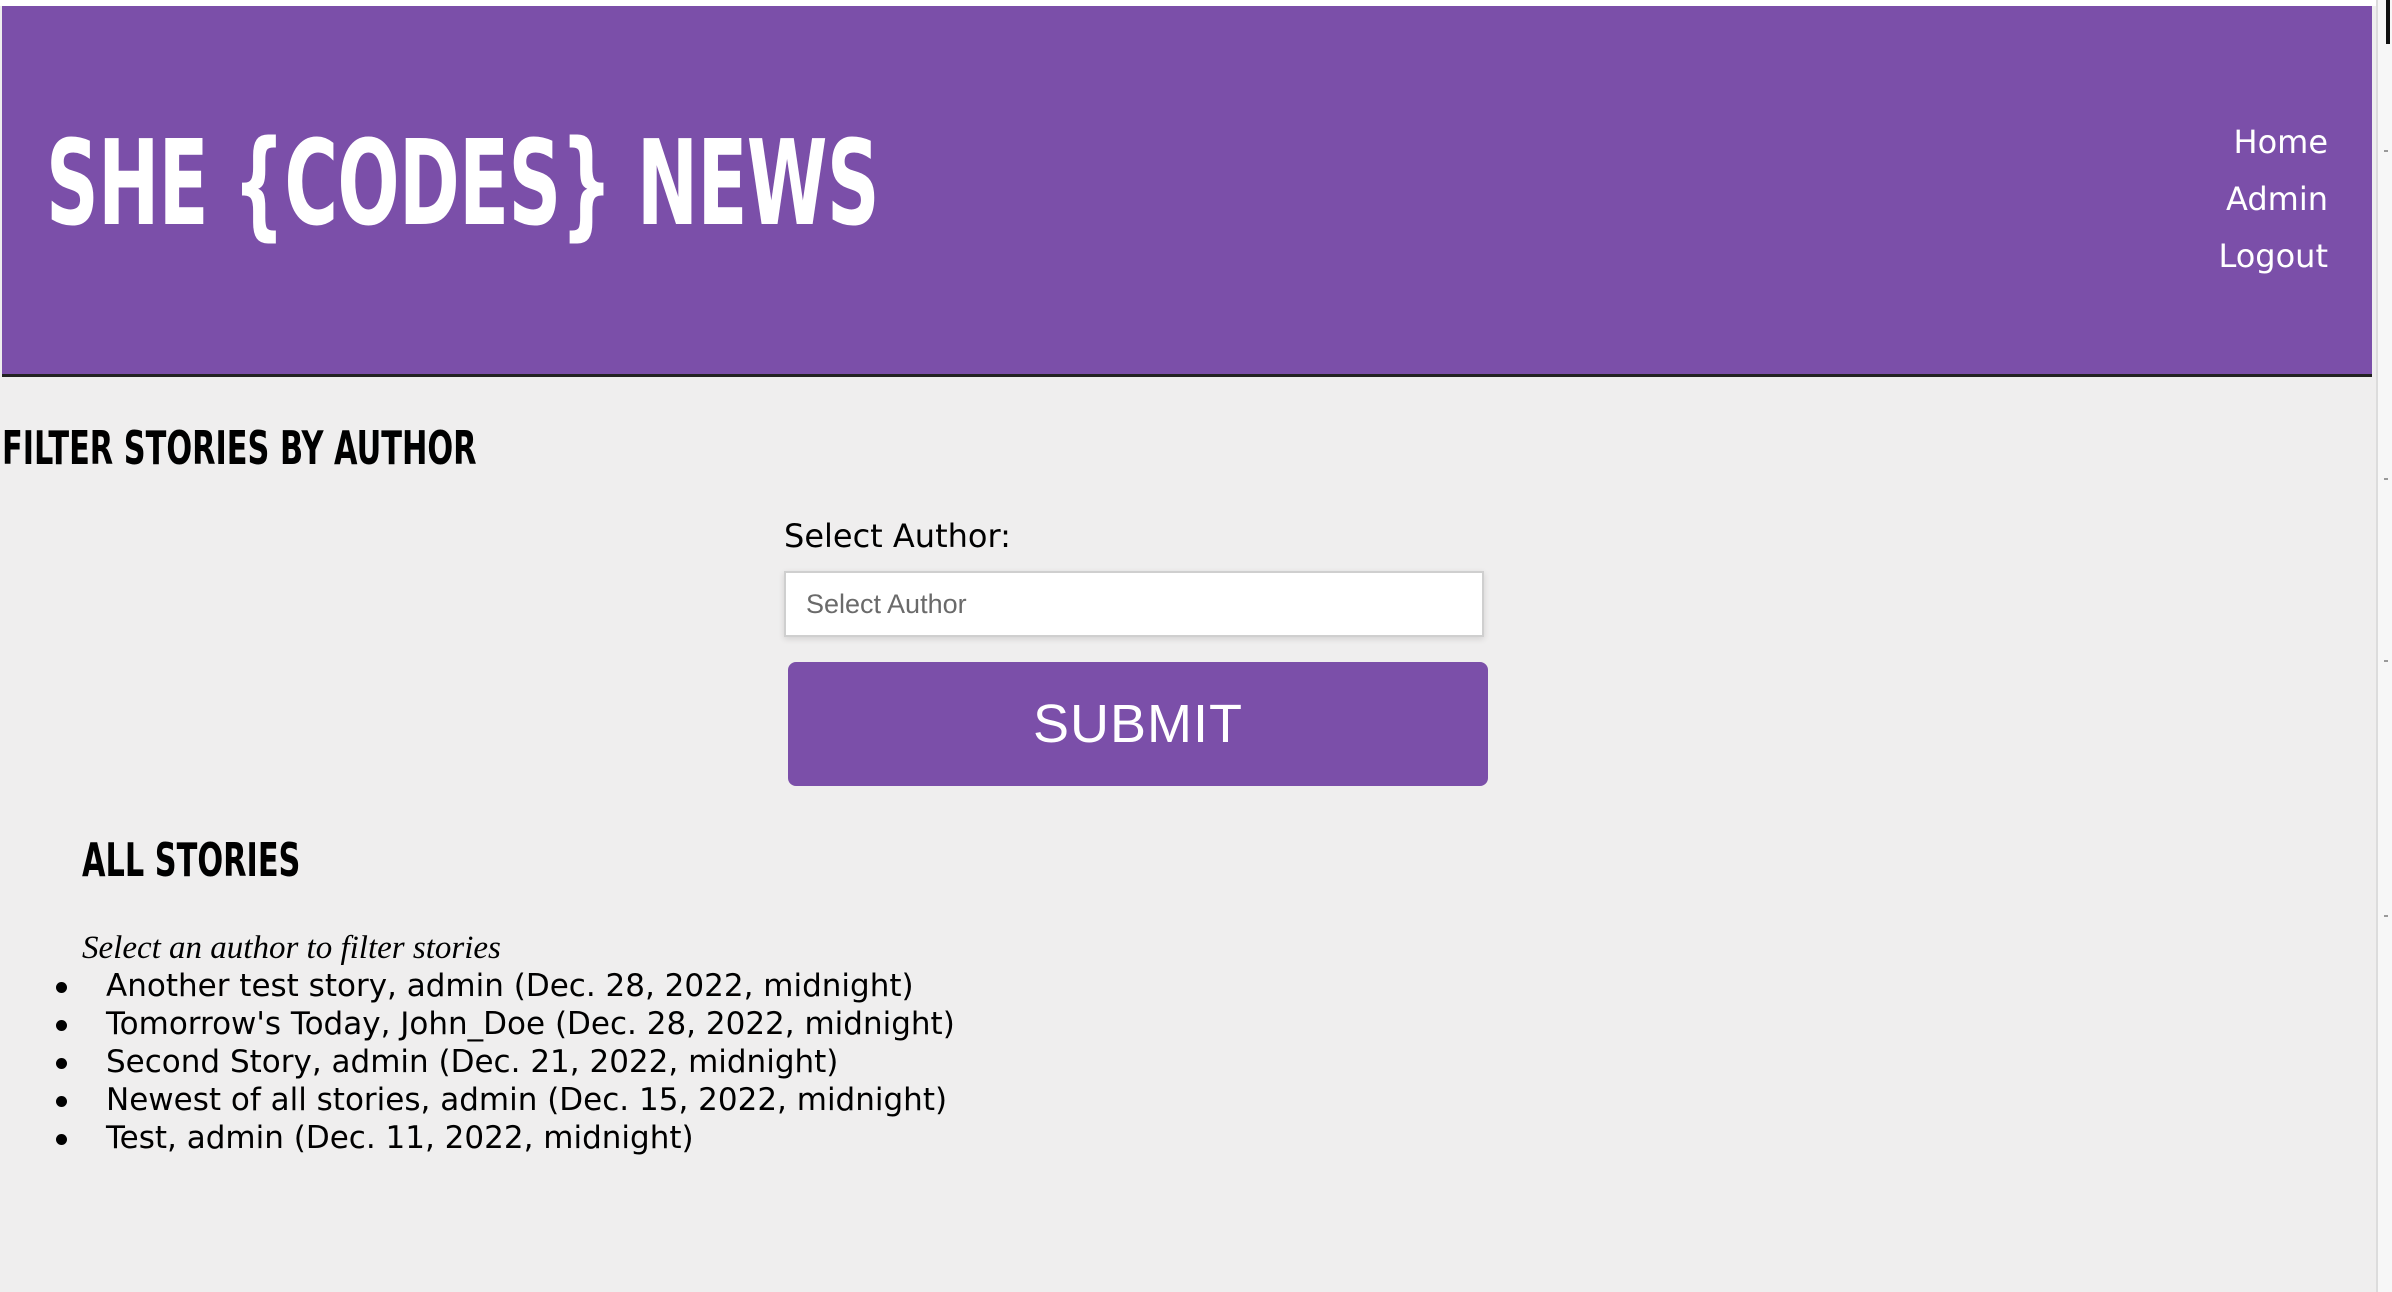 Image resolution: width=2392 pixels, height=1292 pixels. What do you see at coordinates (191, 860) in the screenshot?
I see `all-stories-heading: ALL STORIES` at bounding box center [191, 860].